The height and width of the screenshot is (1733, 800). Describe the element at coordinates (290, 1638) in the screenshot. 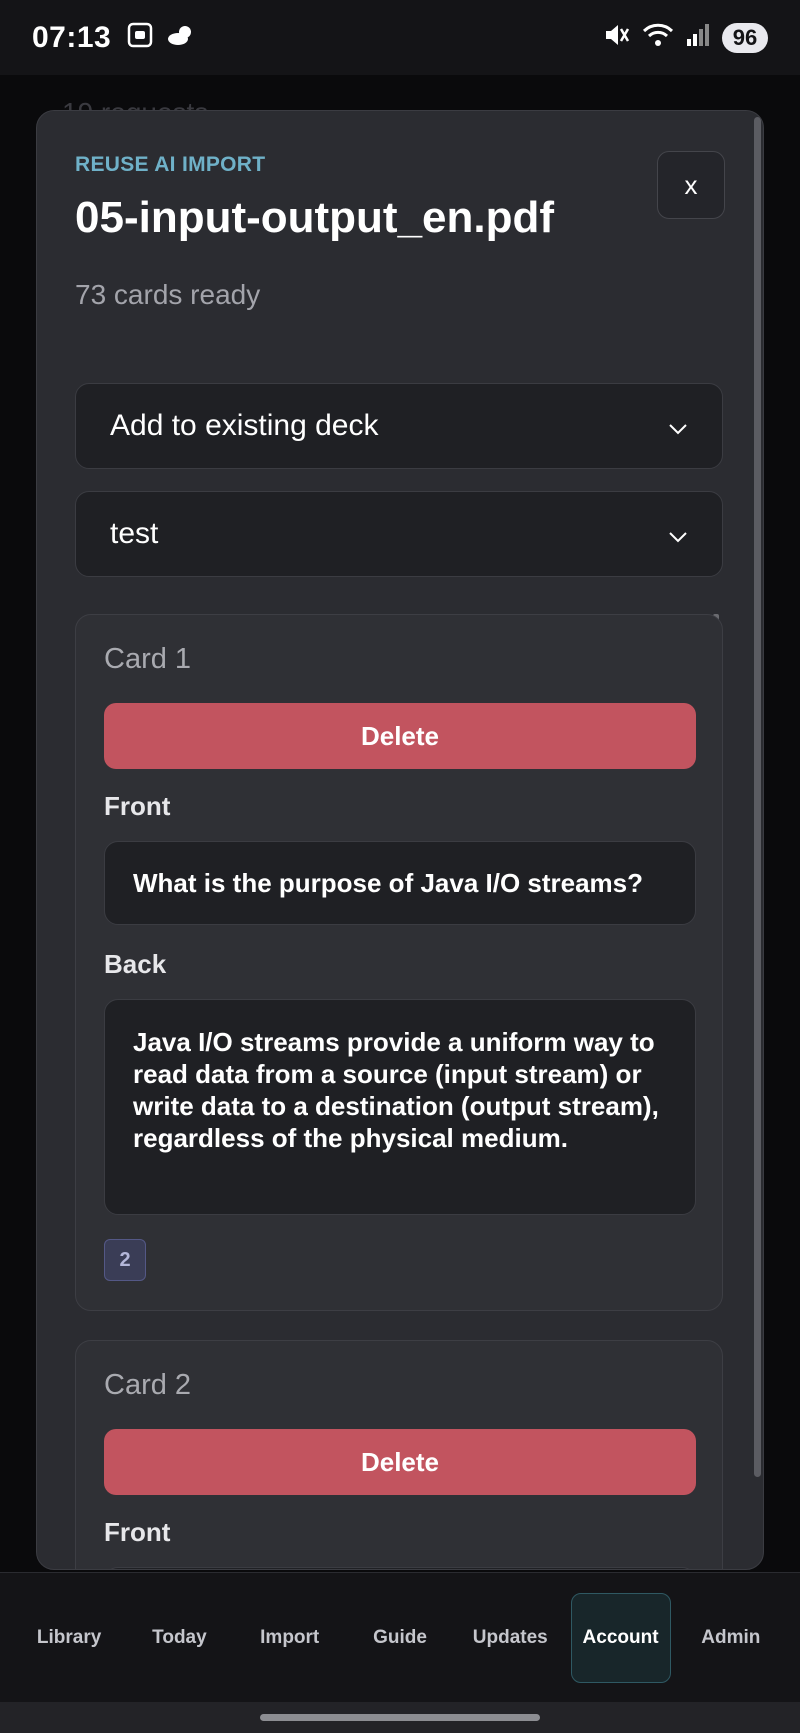

I see `nav-item-import: Import` at that location.